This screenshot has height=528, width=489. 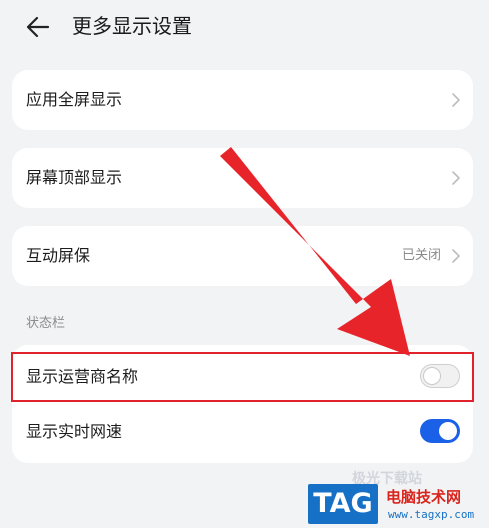 I want to click on annotation-highlight-box, so click(x=242, y=377).